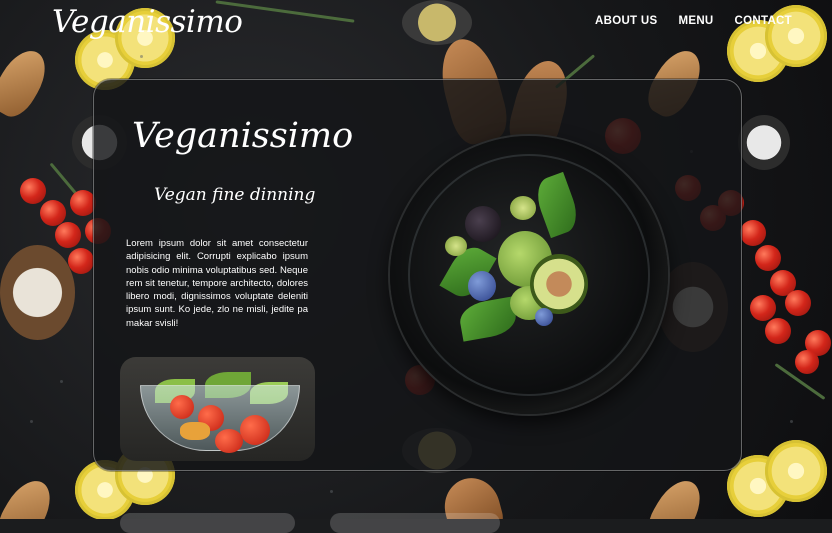  Describe the element at coordinates (235, 195) in the screenshot. I see `hero-subtitle: Vegan fine dinning` at that location.